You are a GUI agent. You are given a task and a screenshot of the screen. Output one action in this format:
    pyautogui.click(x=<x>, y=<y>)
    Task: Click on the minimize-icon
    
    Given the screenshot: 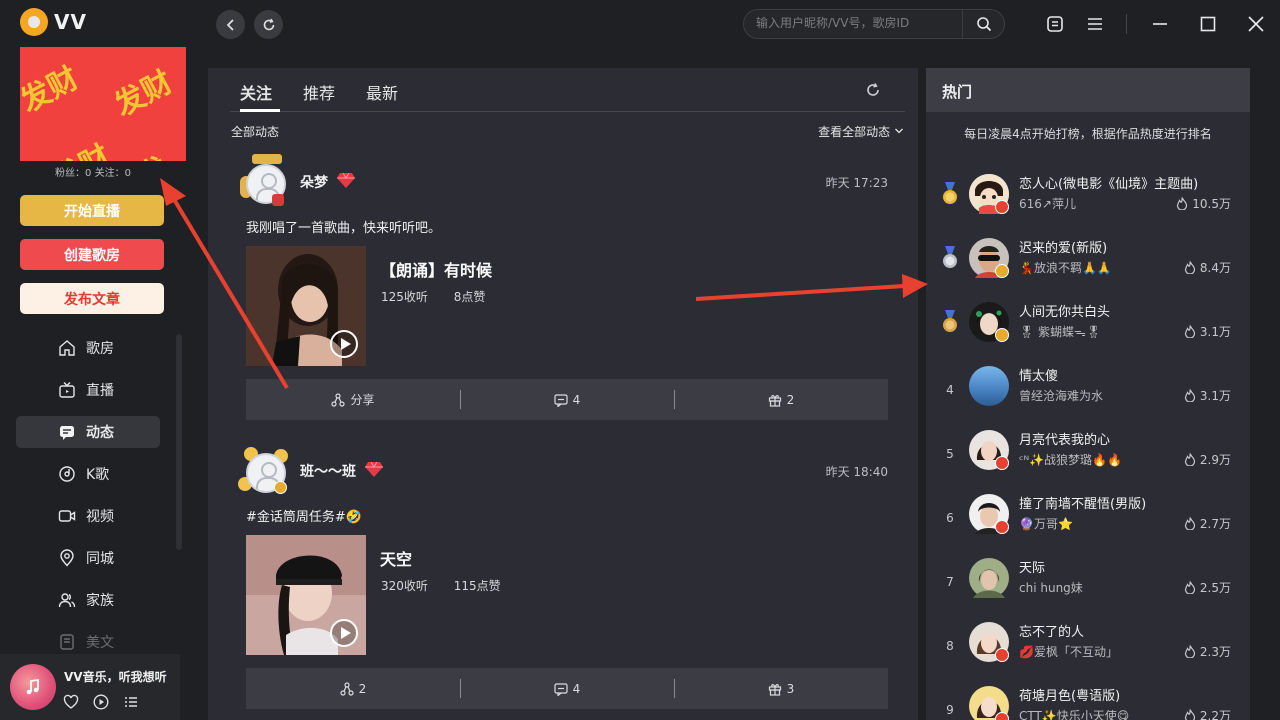 What is the action you would take?
    pyautogui.click(x=1160, y=24)
    